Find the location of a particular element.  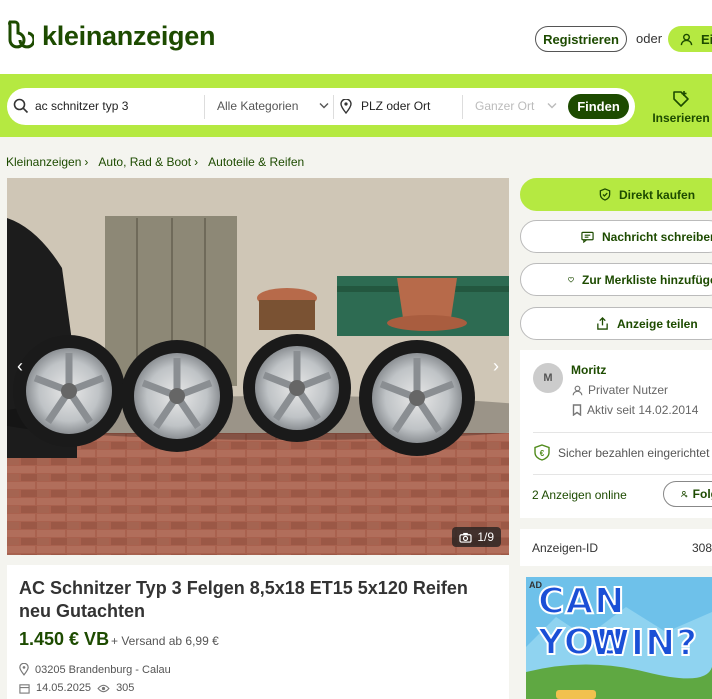

ad-headline-line2: WIN? is located at coordinates (644, 643).